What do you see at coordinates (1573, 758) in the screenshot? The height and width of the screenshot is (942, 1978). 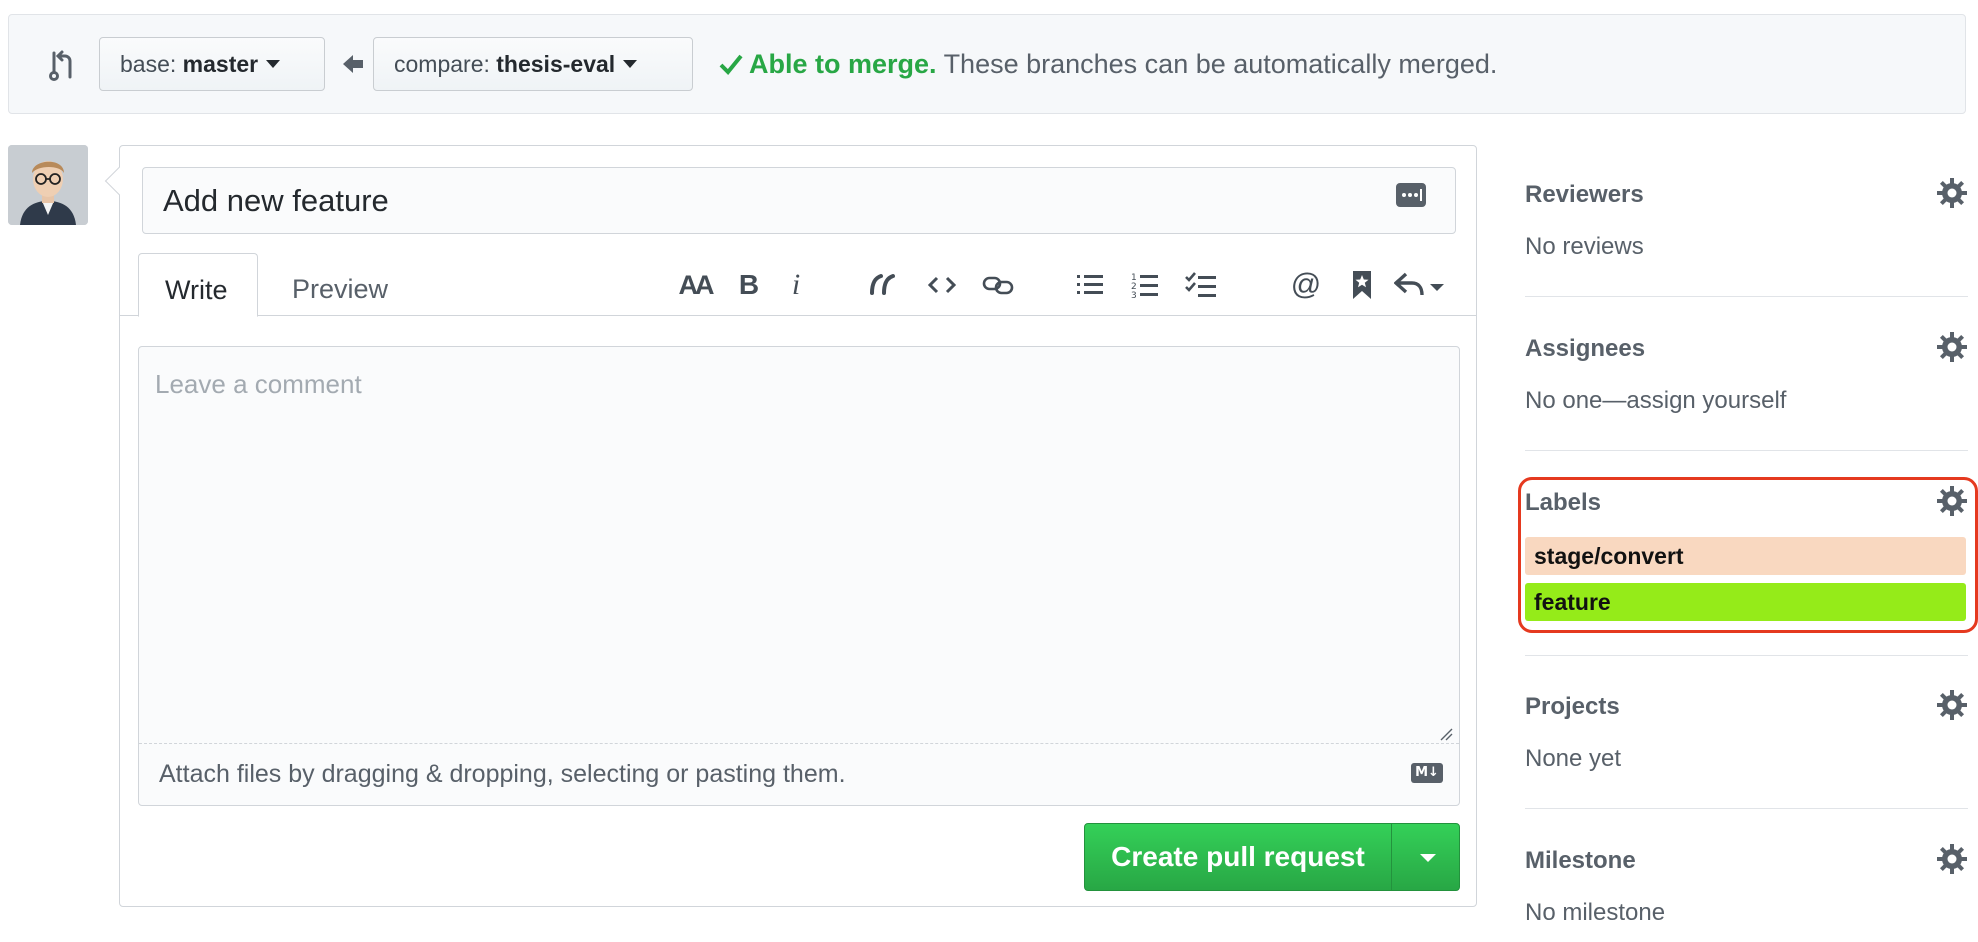 I see `projects-value: None yet` at bounding box center [1573, 758].